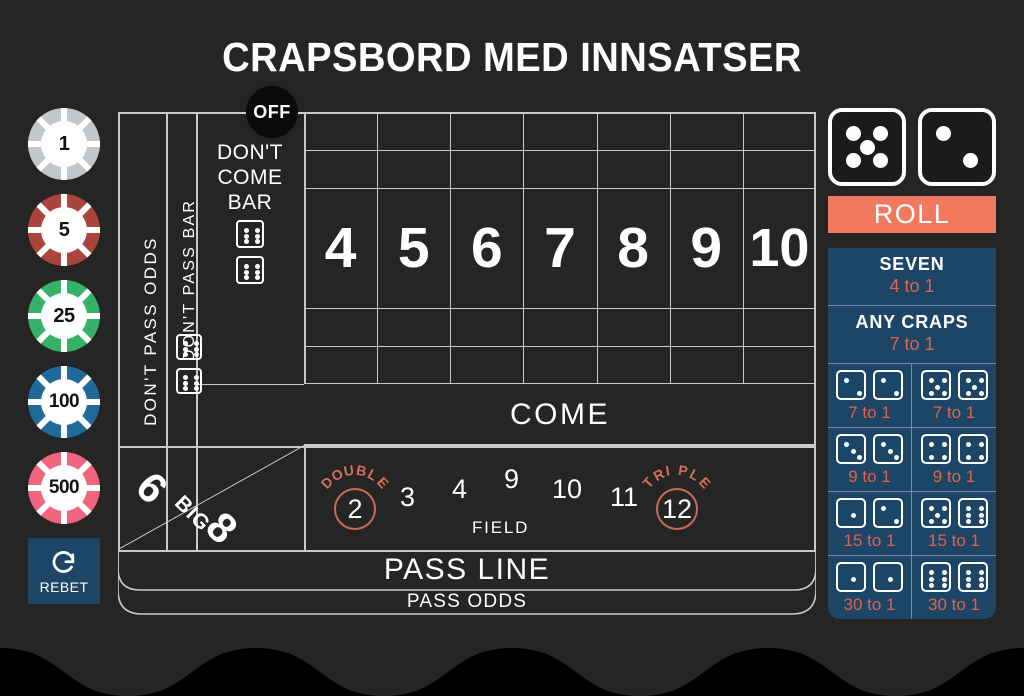  I want to click on field-number-9: 9, so click(511, 479).